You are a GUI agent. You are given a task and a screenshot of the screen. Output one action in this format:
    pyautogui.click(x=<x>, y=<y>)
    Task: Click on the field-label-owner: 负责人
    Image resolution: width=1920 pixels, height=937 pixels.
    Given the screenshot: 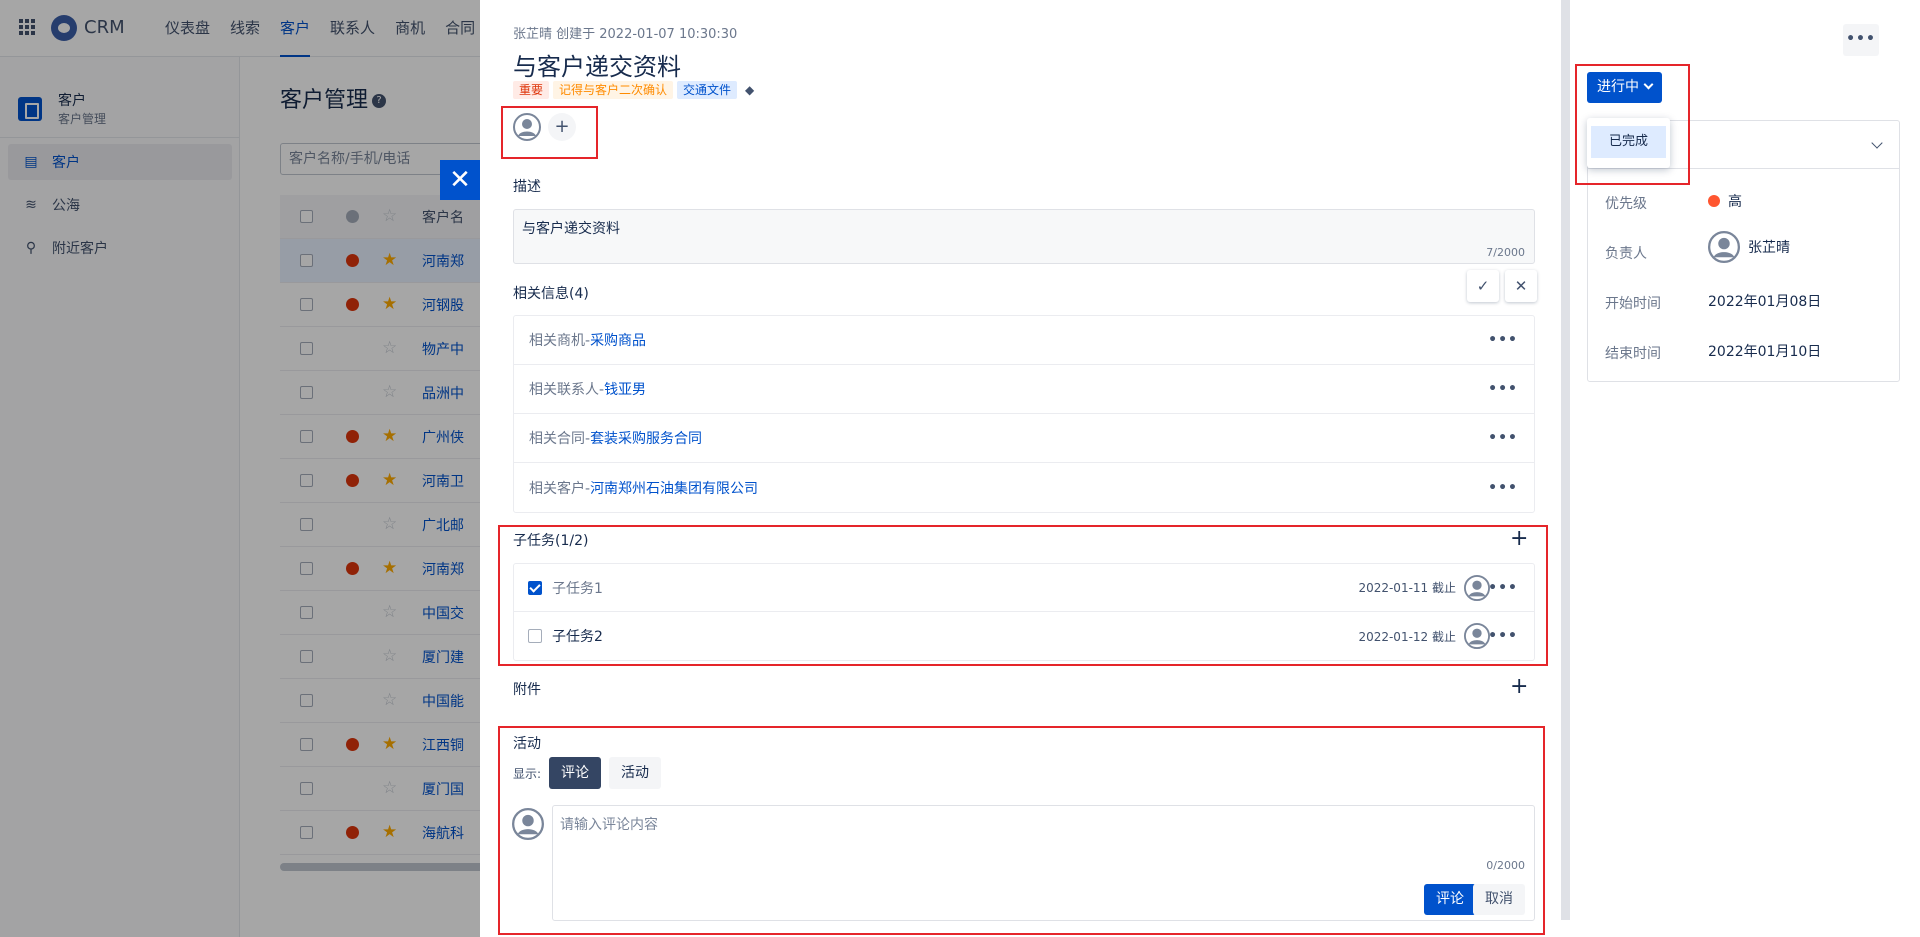 What is the action you would take?
    pyautogui.click(x=1626, y=254)
    